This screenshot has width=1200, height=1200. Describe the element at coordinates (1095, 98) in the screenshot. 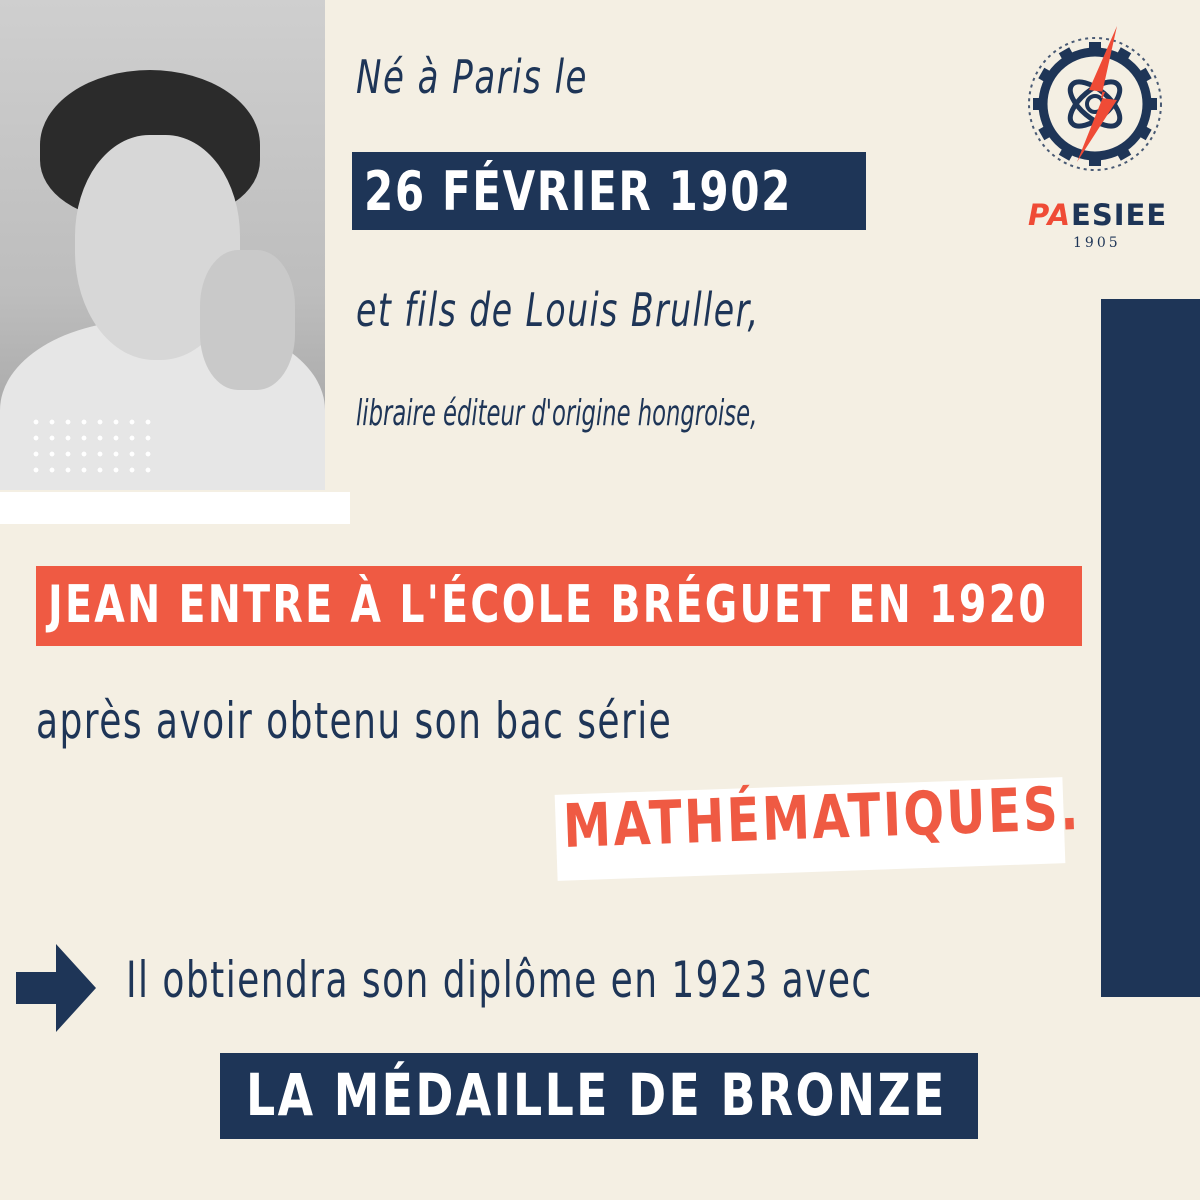

I see `gear-logo-icon` at that location.